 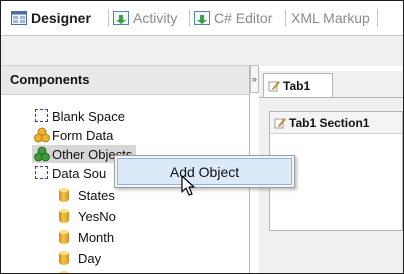 I want to click on tree-item-month: Month, so click(x=85, y=237).